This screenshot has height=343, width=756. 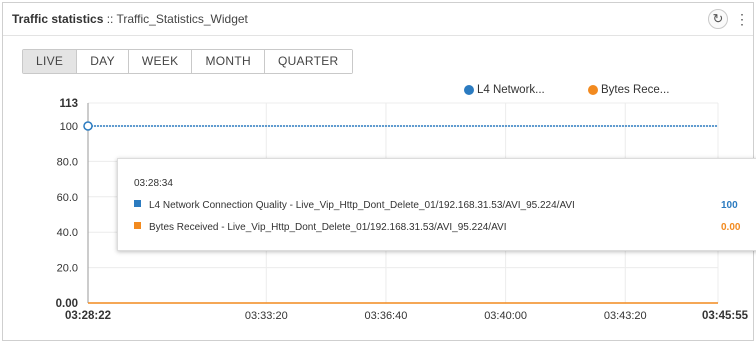 I want to click on x-tick-label: 03:45:55, so click(x=725, y=316).